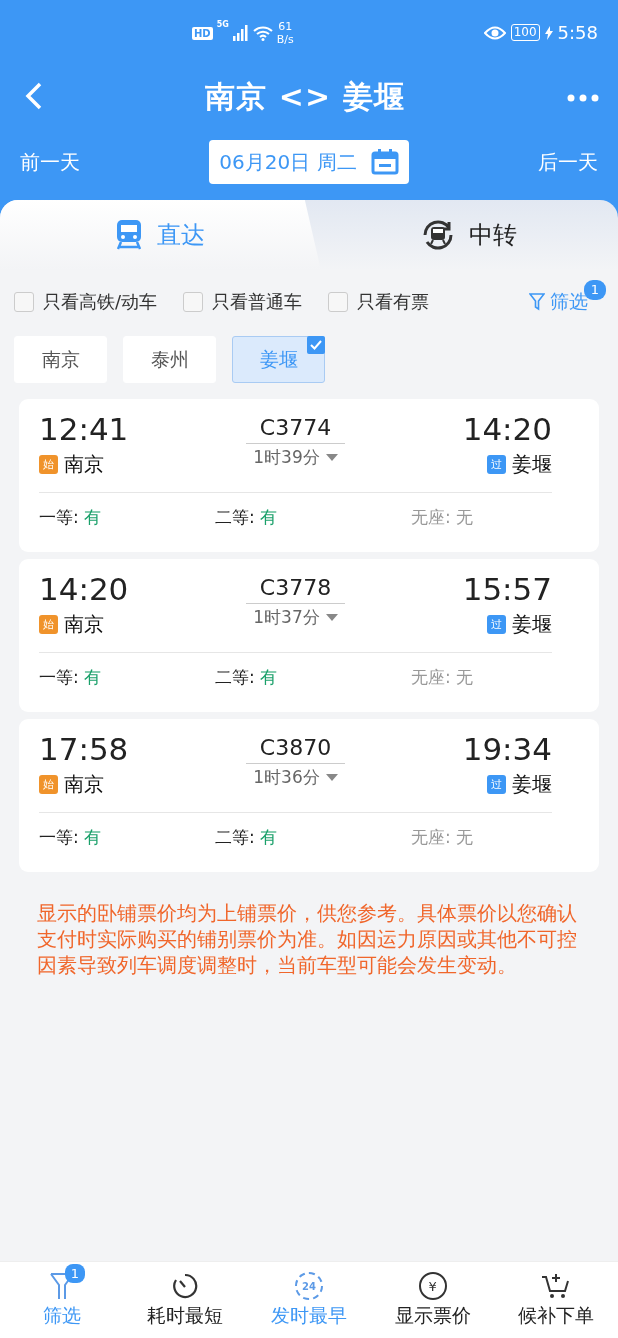 Image resolution: width=618 pixels, height=1338 pixels. I want to click on nav-item: ¥ 显示票价, so click(432, 1300).